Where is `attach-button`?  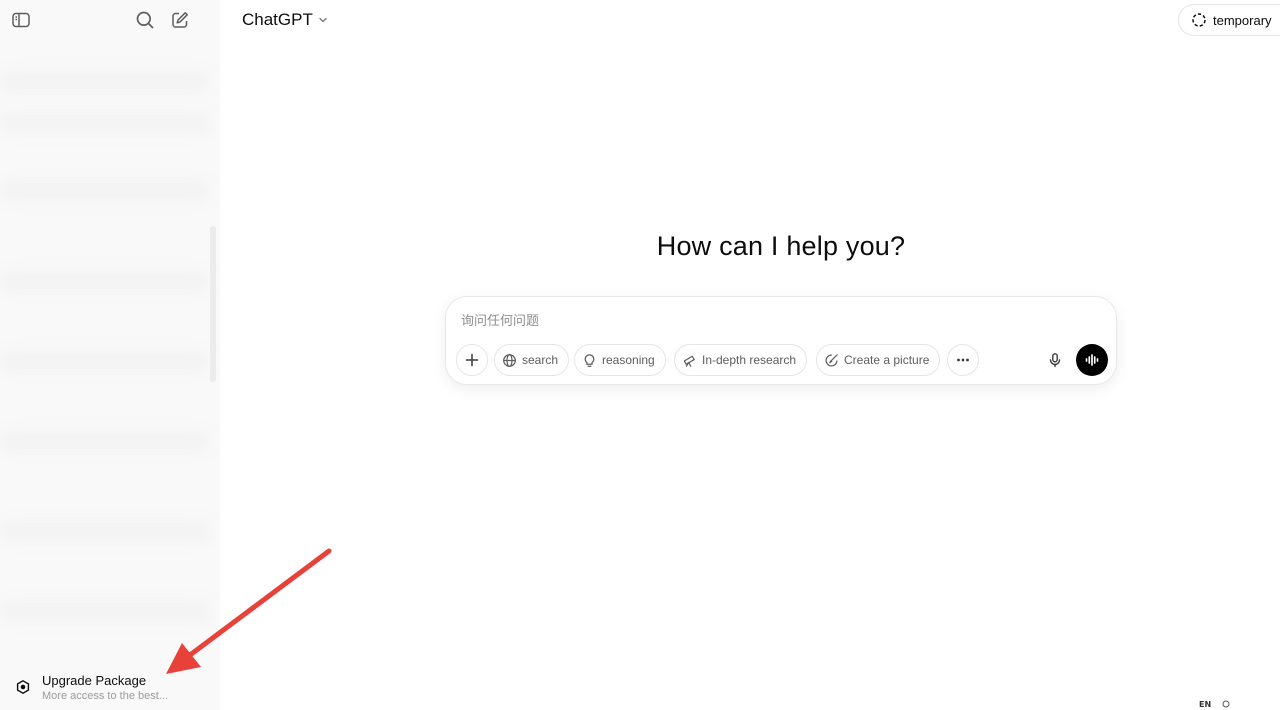 attach-button is located at coordinates (472, 360).